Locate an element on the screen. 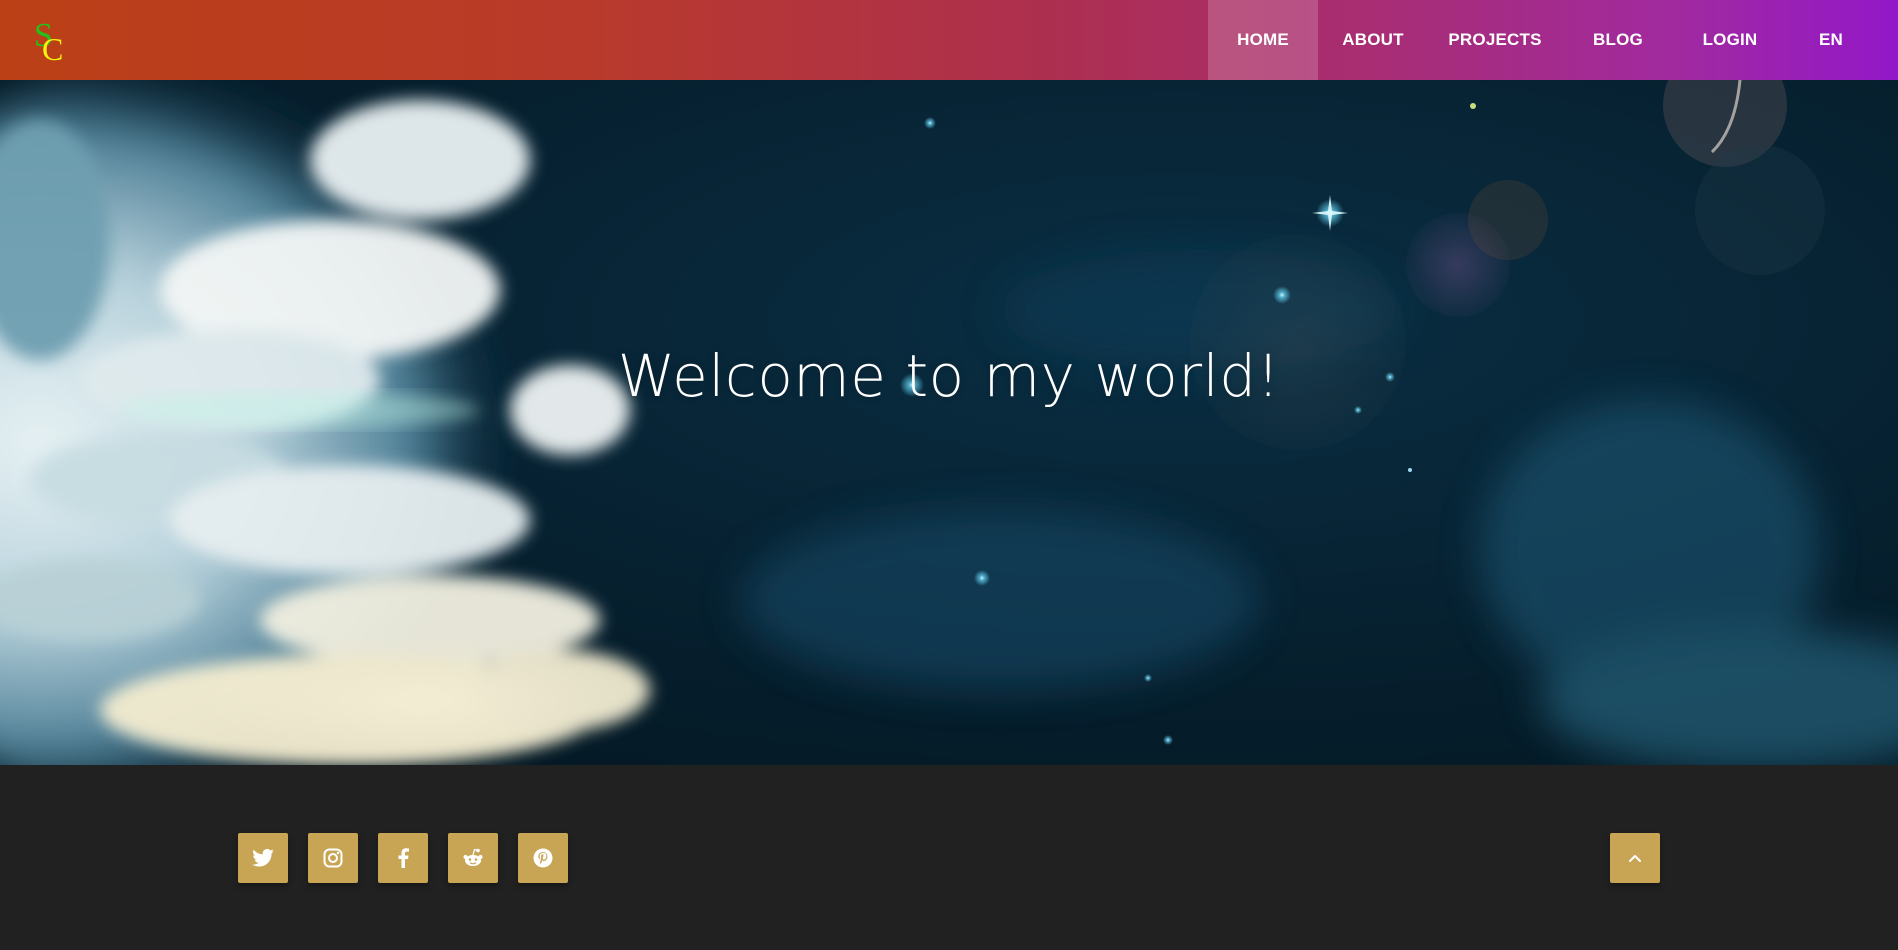 Image resolution: width=1898 pixels, height=950 pixels. instagram-button is located at coordinates (333, 858).